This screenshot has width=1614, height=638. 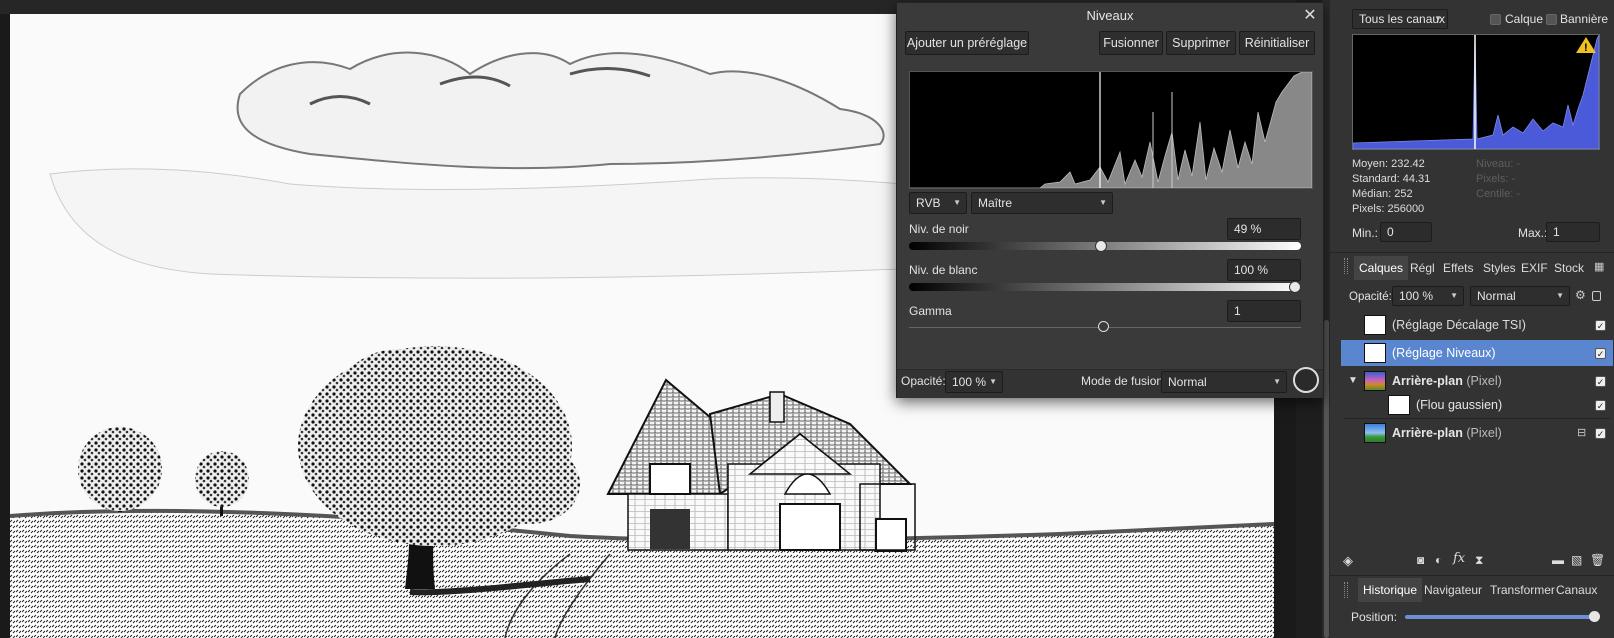 I want to click on min-label: Min.:, so click(x=1365, y=233).